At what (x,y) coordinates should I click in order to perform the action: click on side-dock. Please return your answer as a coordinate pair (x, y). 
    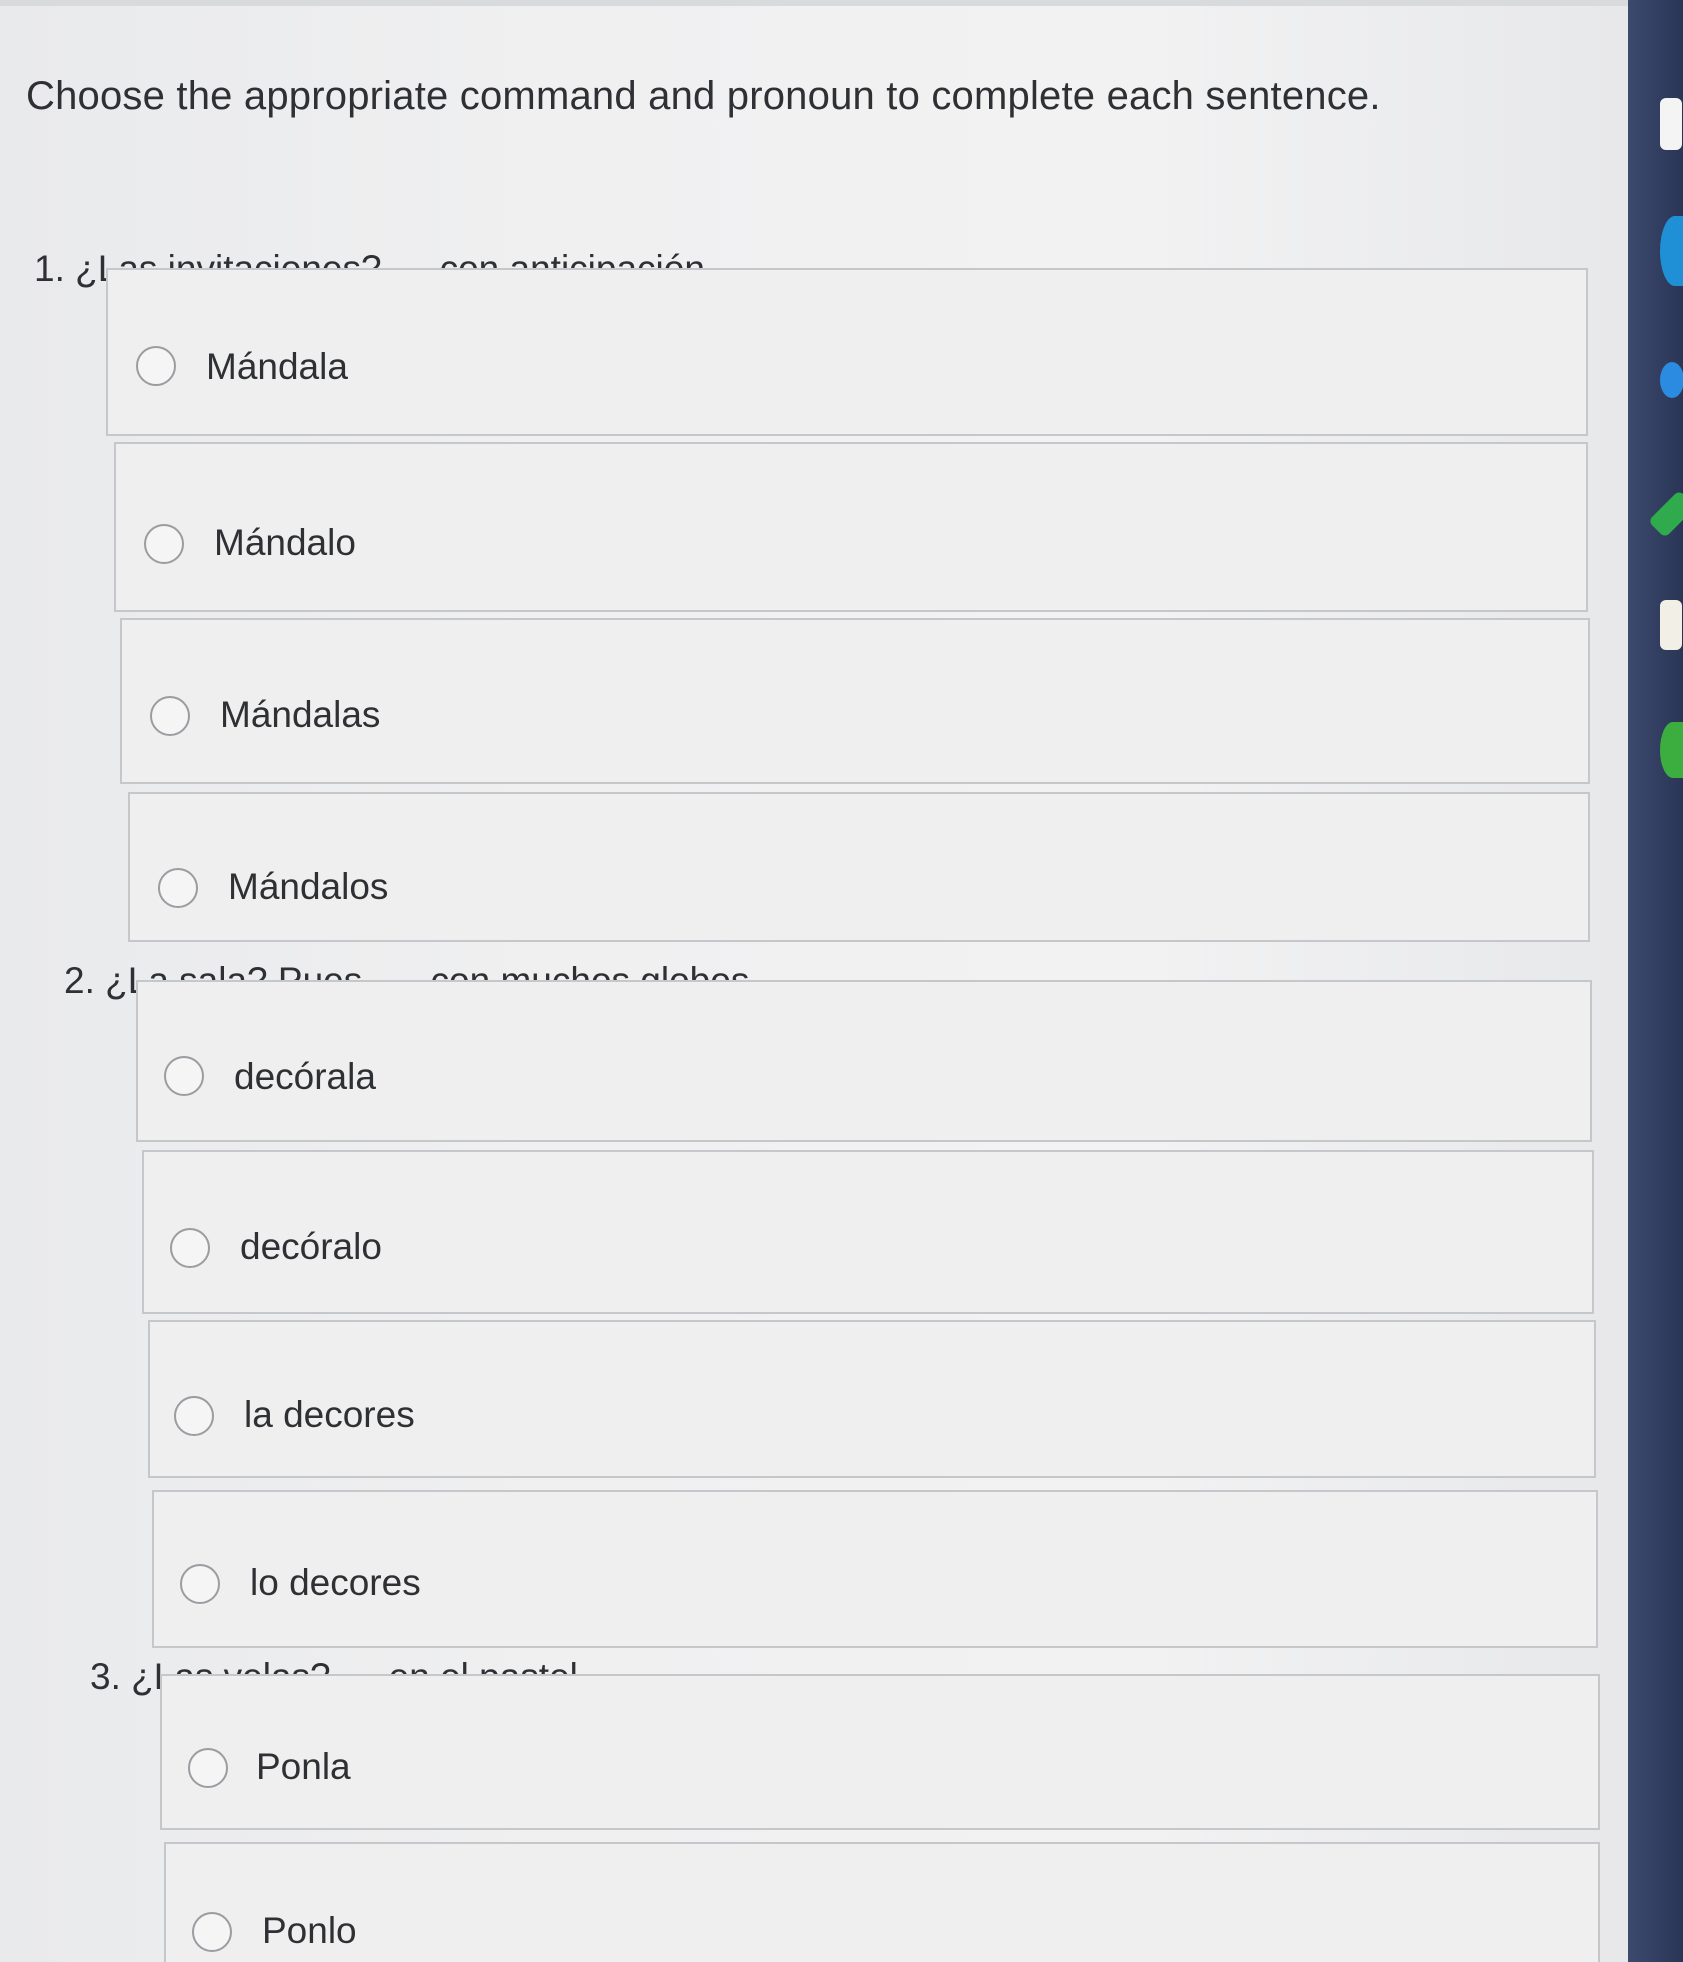
    Looking at the image, I should click on (1655, 981).